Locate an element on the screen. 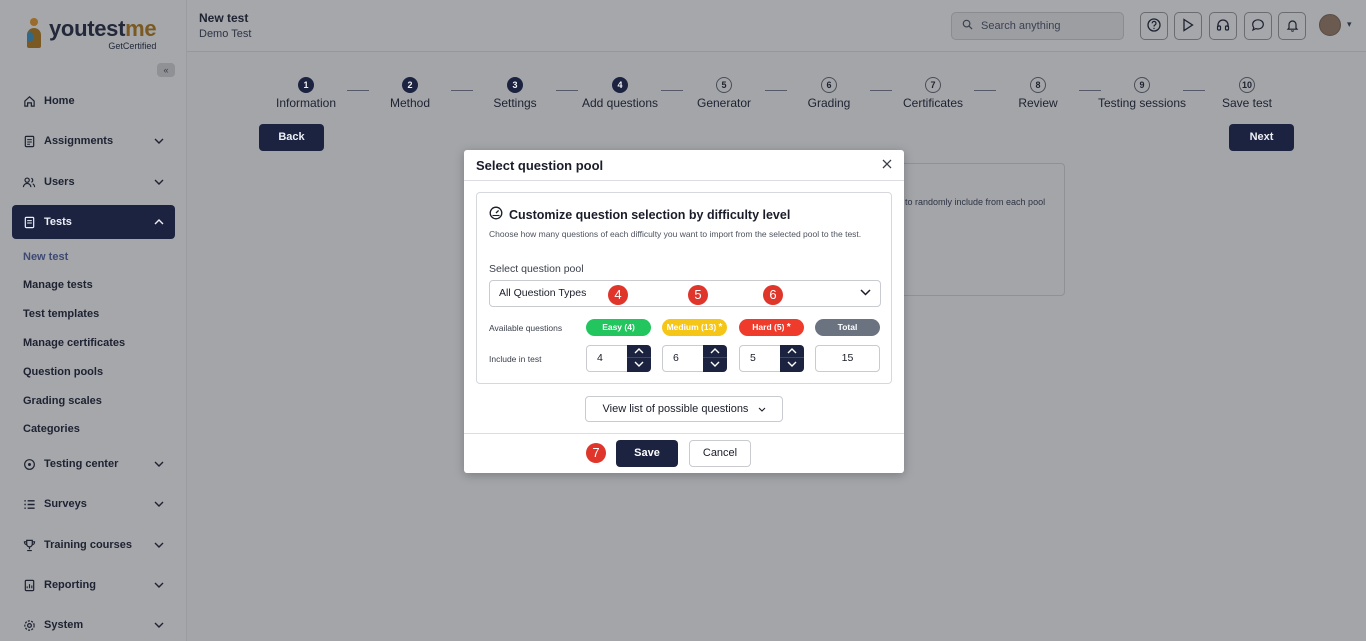  reporting-icon is located at coordinates (29, 585).